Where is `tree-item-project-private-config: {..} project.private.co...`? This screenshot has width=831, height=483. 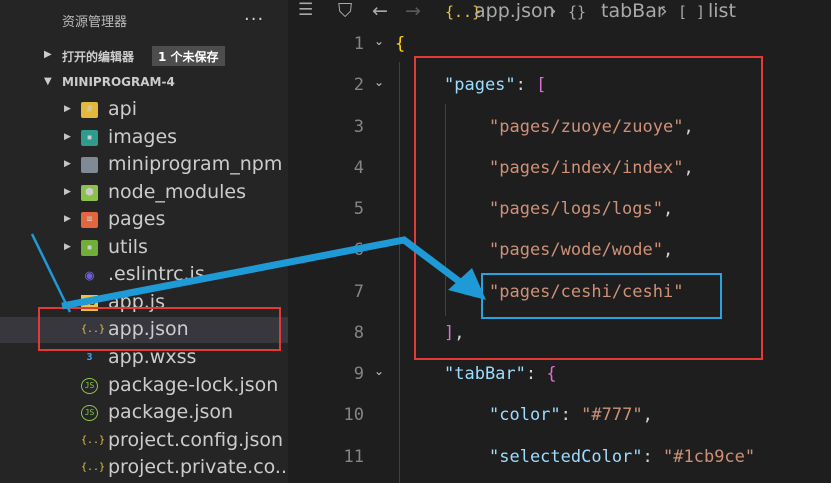 tree-item-project-private-config: {..} project.private.co... is located at coordinates (146, 468).